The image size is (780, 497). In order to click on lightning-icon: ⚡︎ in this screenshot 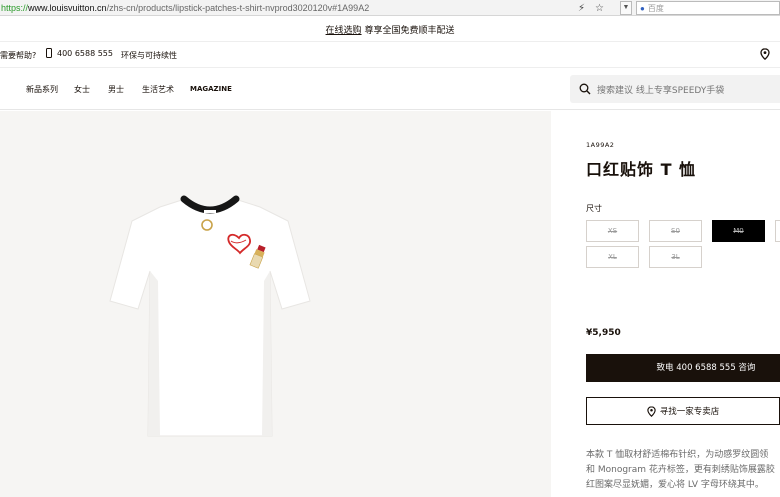, I will do `click(581, 8)`.